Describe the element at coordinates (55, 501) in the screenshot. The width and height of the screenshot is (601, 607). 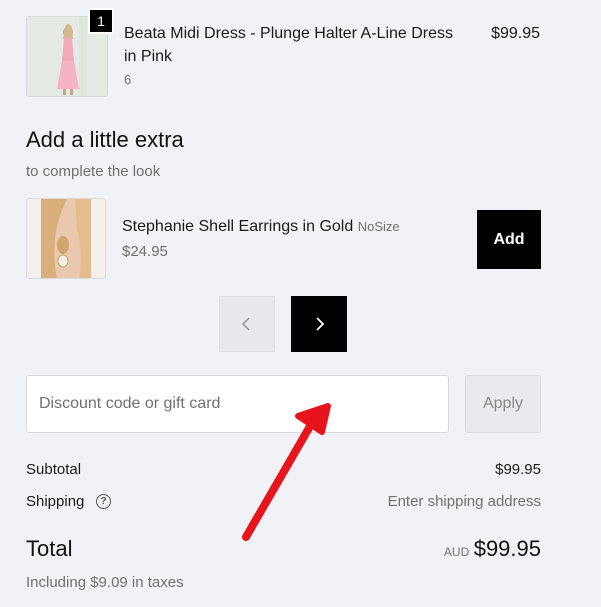
I see `shipping-label: Shipping` at that location.